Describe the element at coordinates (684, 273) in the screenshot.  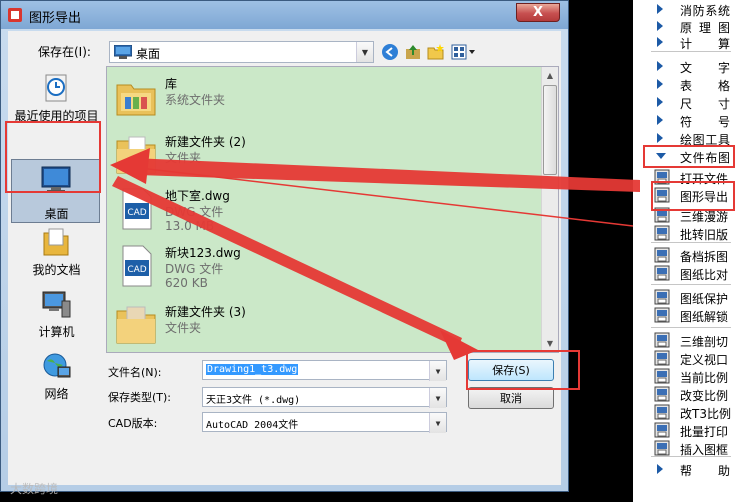
I see `panel-item: 图纸比对` at that location.